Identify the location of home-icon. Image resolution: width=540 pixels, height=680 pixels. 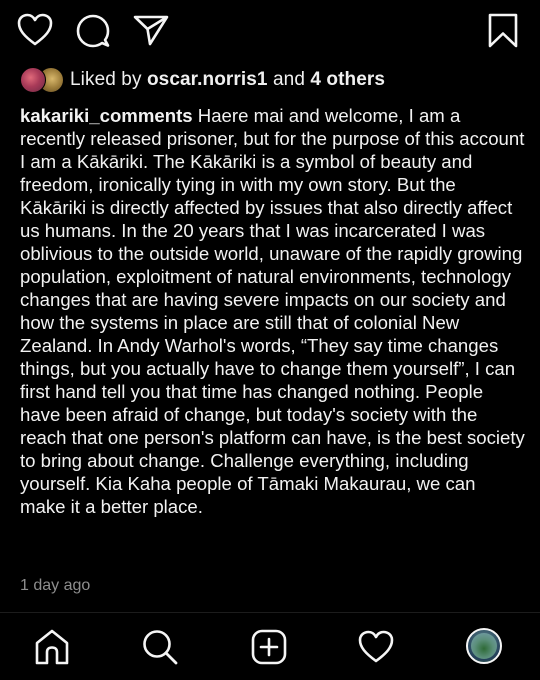
(52, 647).